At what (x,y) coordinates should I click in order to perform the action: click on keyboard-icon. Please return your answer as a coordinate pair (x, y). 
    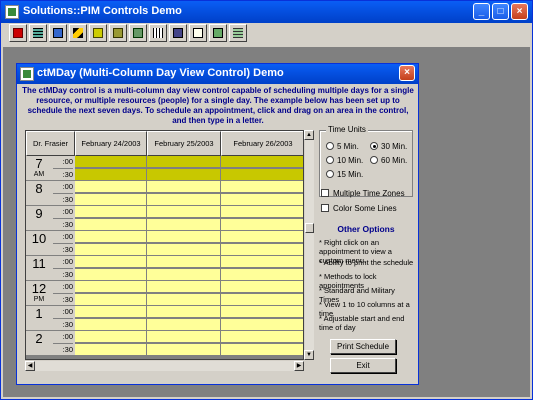
    Looking at the image, I should click on (178, 33).